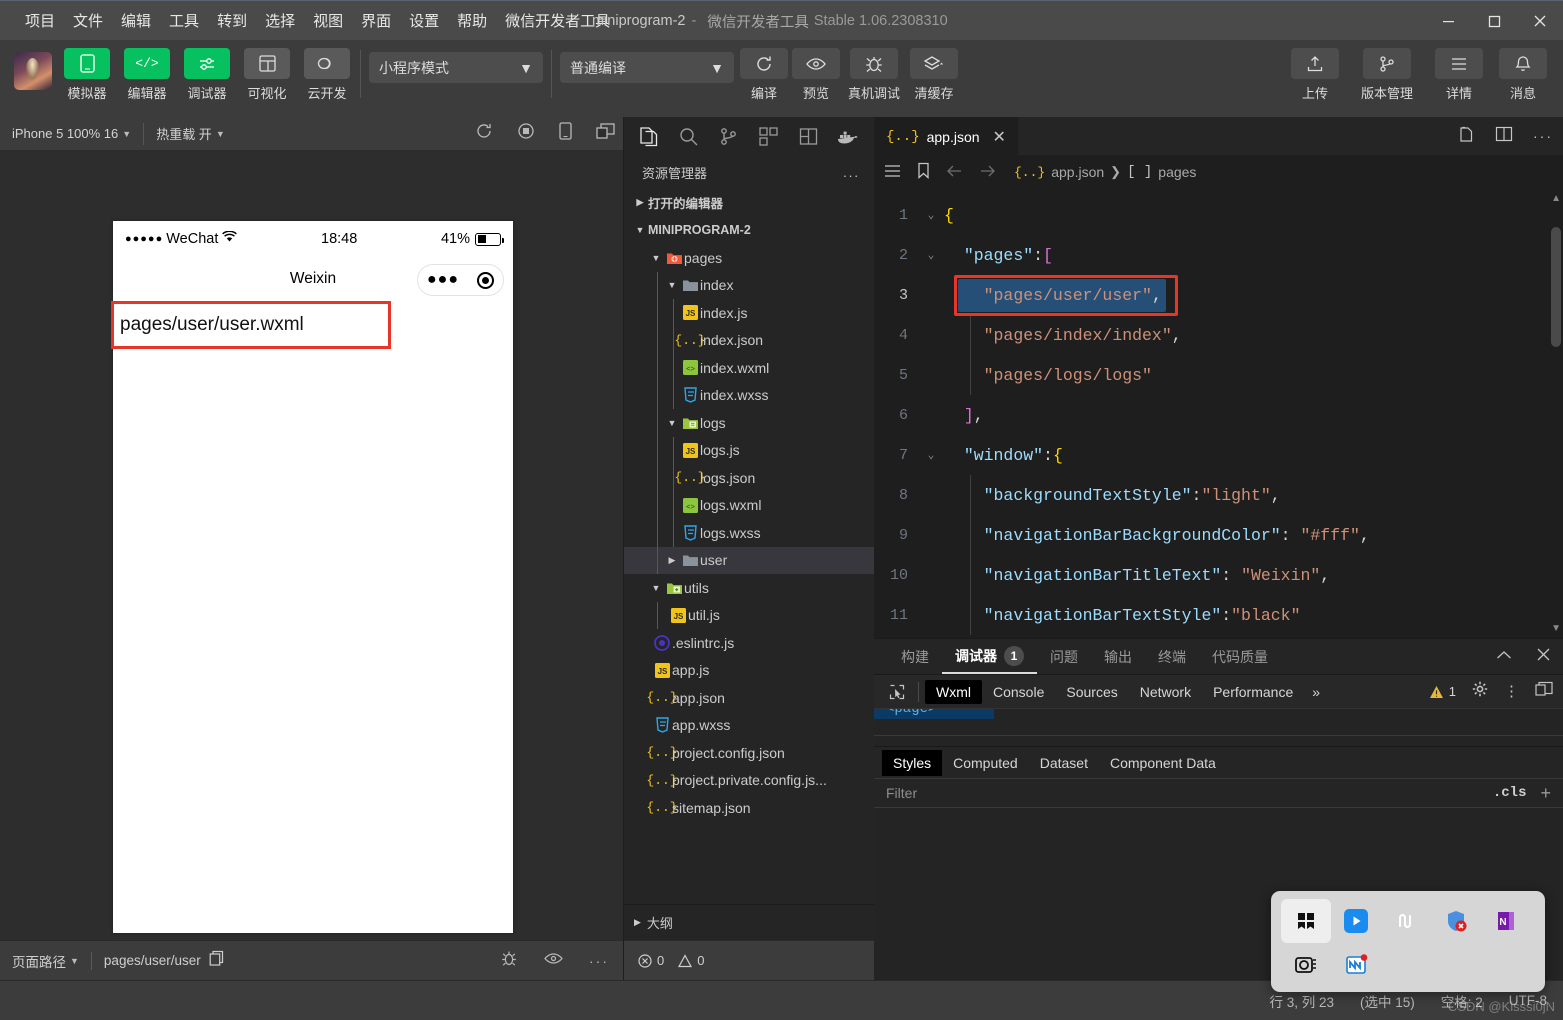  What do you see at coordinates (892, 172) in the screenshot?
I see `outline-list-icon` at bounding box center [892, 172].